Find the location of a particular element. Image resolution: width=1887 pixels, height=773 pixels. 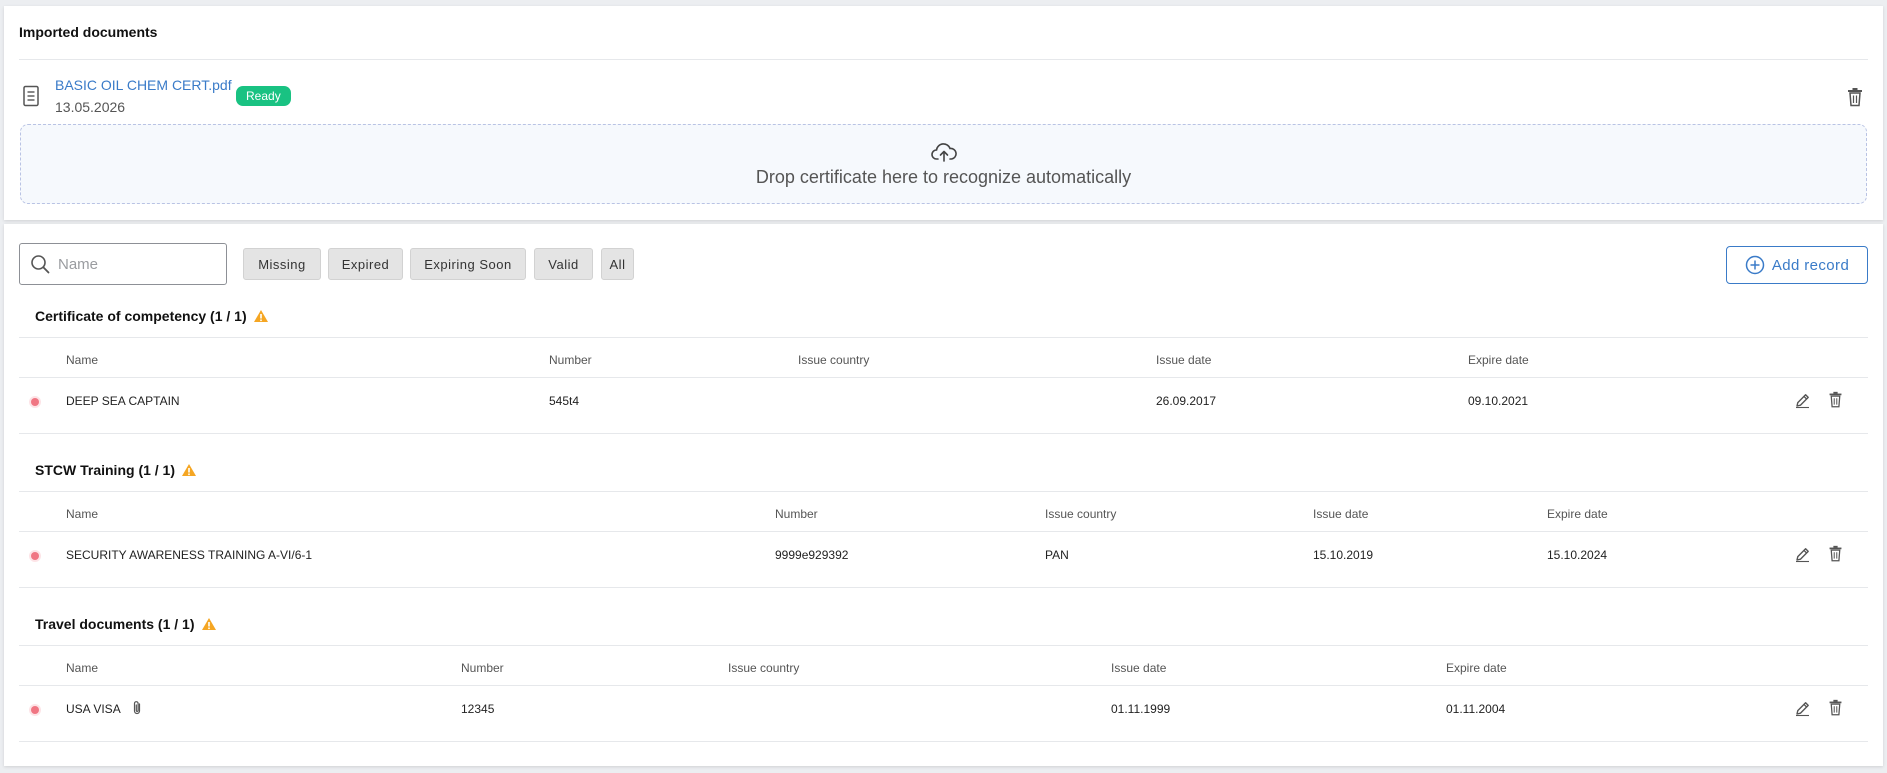

row-number: 12345 is located at coordinates (478, 709).